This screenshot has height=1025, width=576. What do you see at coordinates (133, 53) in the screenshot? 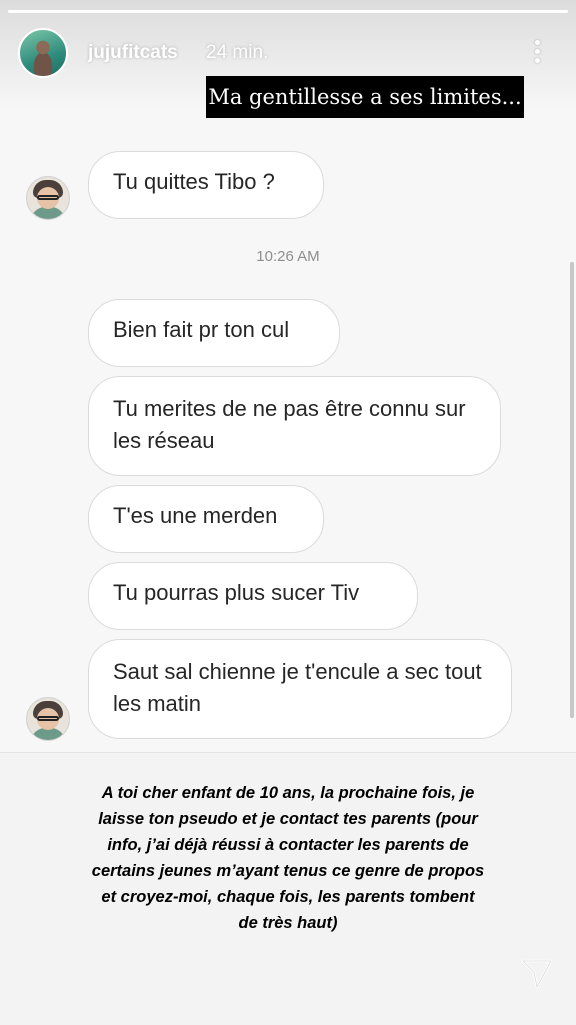
I see `story-username: jujufitcats` at bounding box center [133, 53].